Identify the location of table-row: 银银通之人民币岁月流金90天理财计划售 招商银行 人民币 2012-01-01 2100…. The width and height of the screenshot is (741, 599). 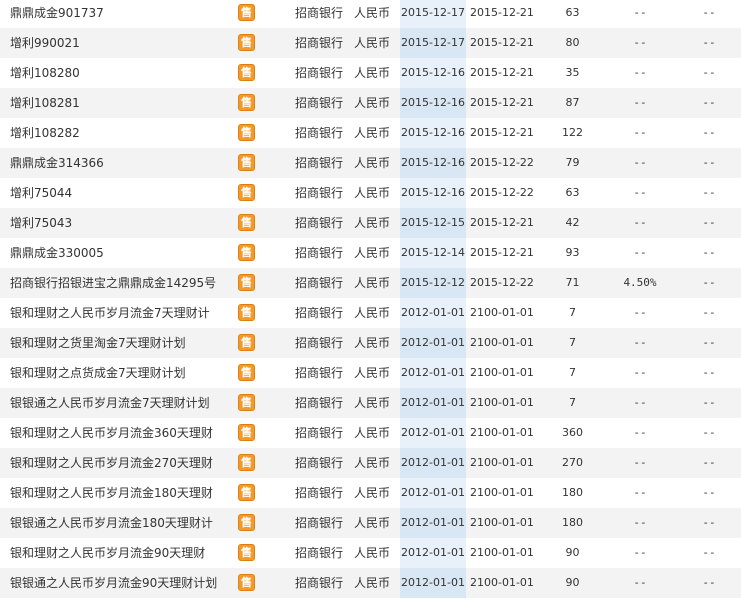
(370, 583).